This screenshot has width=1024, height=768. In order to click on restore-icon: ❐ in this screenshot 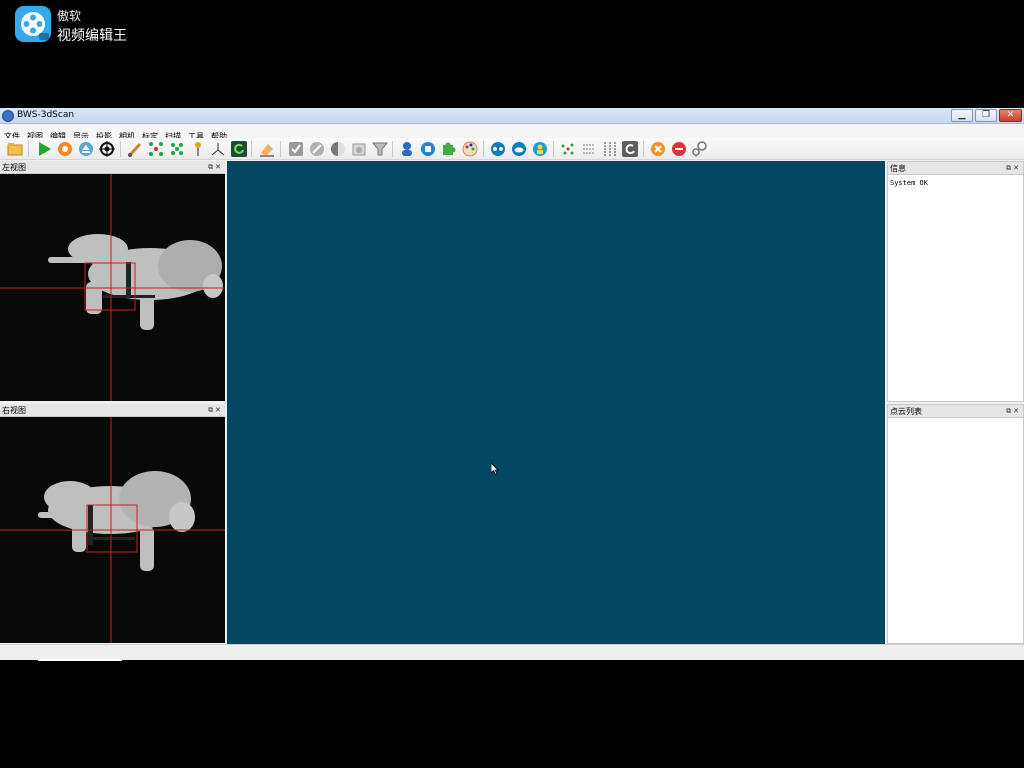, I will do `click(986, 115)`.